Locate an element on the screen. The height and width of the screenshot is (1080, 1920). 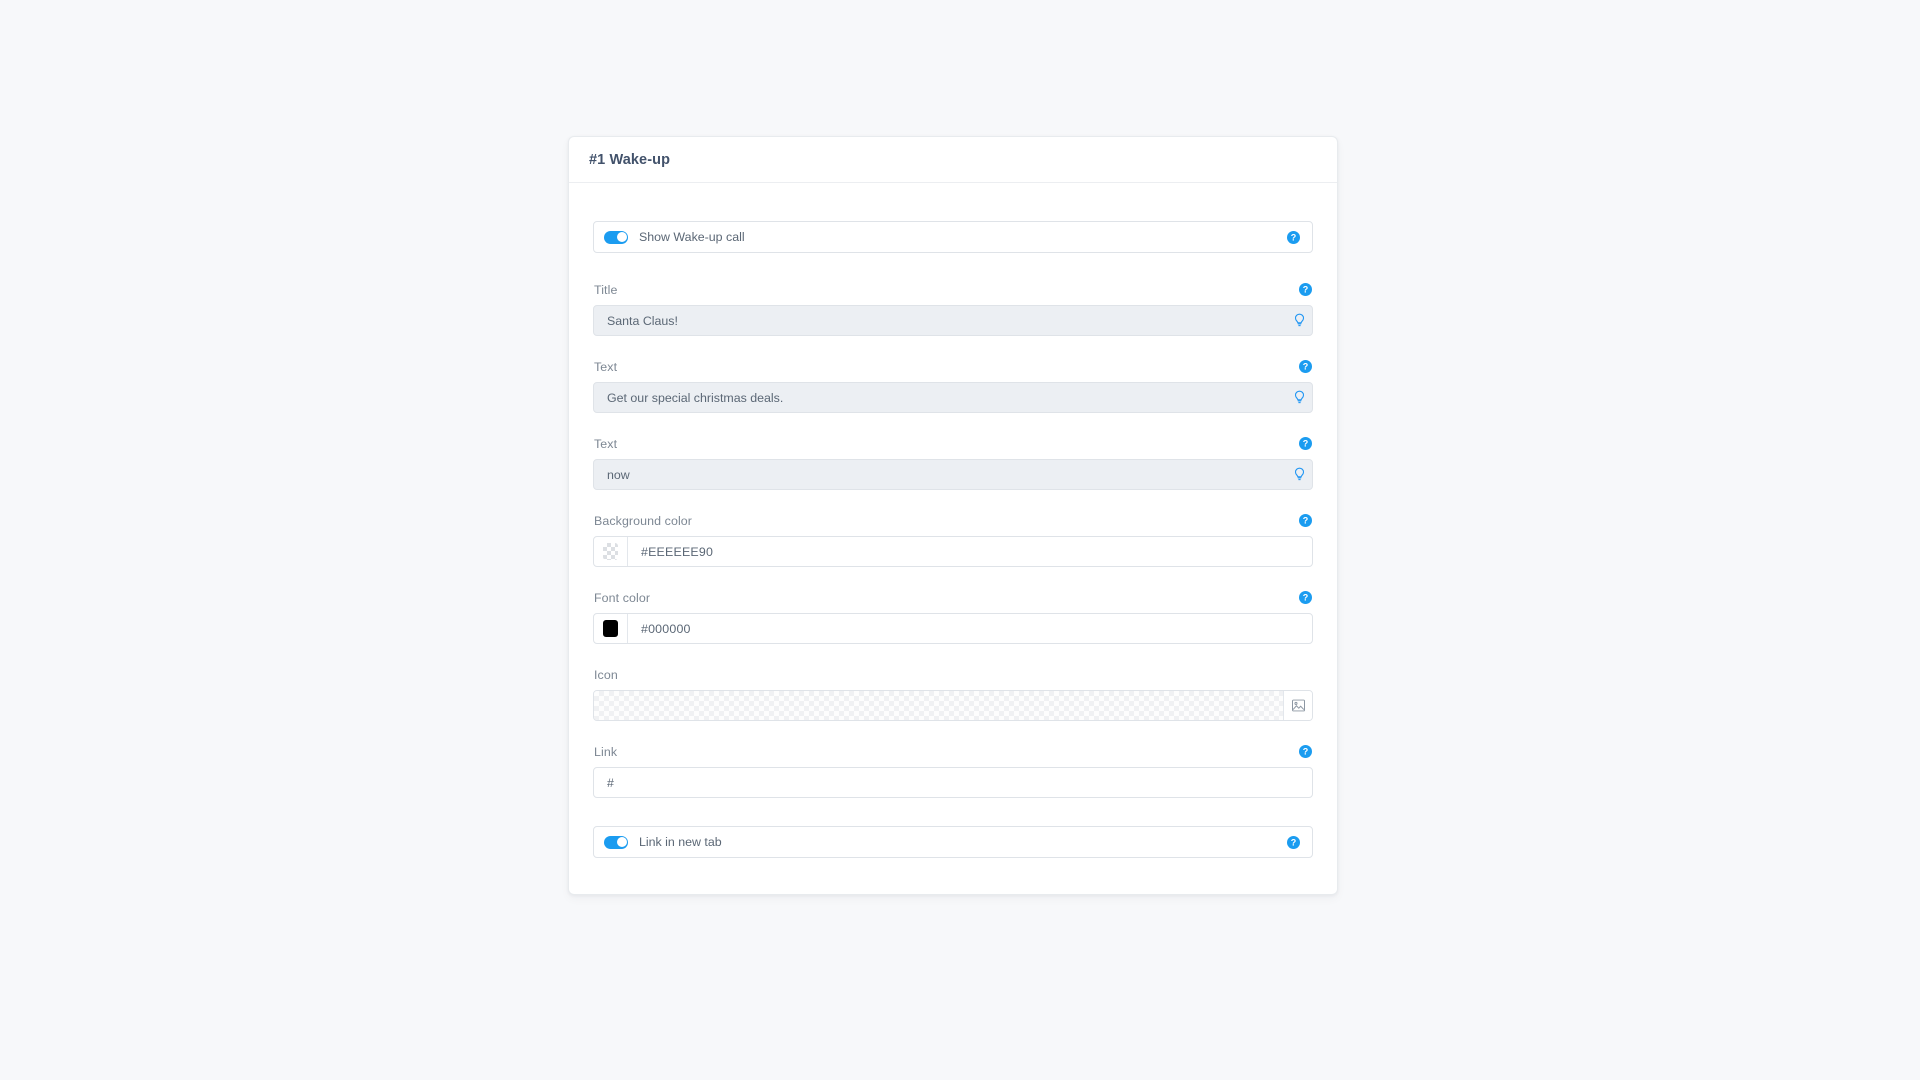
background-color-label: Background color is located at coordinates (643, 520).